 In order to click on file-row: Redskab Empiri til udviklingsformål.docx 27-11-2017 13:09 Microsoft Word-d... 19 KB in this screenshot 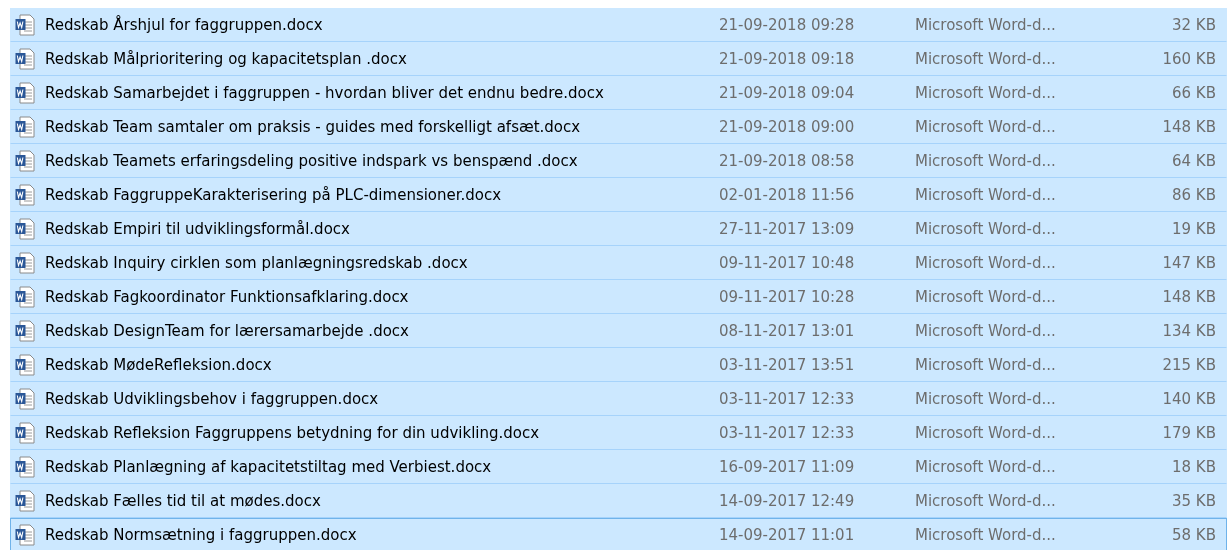, I will do `click(618, 229)`.